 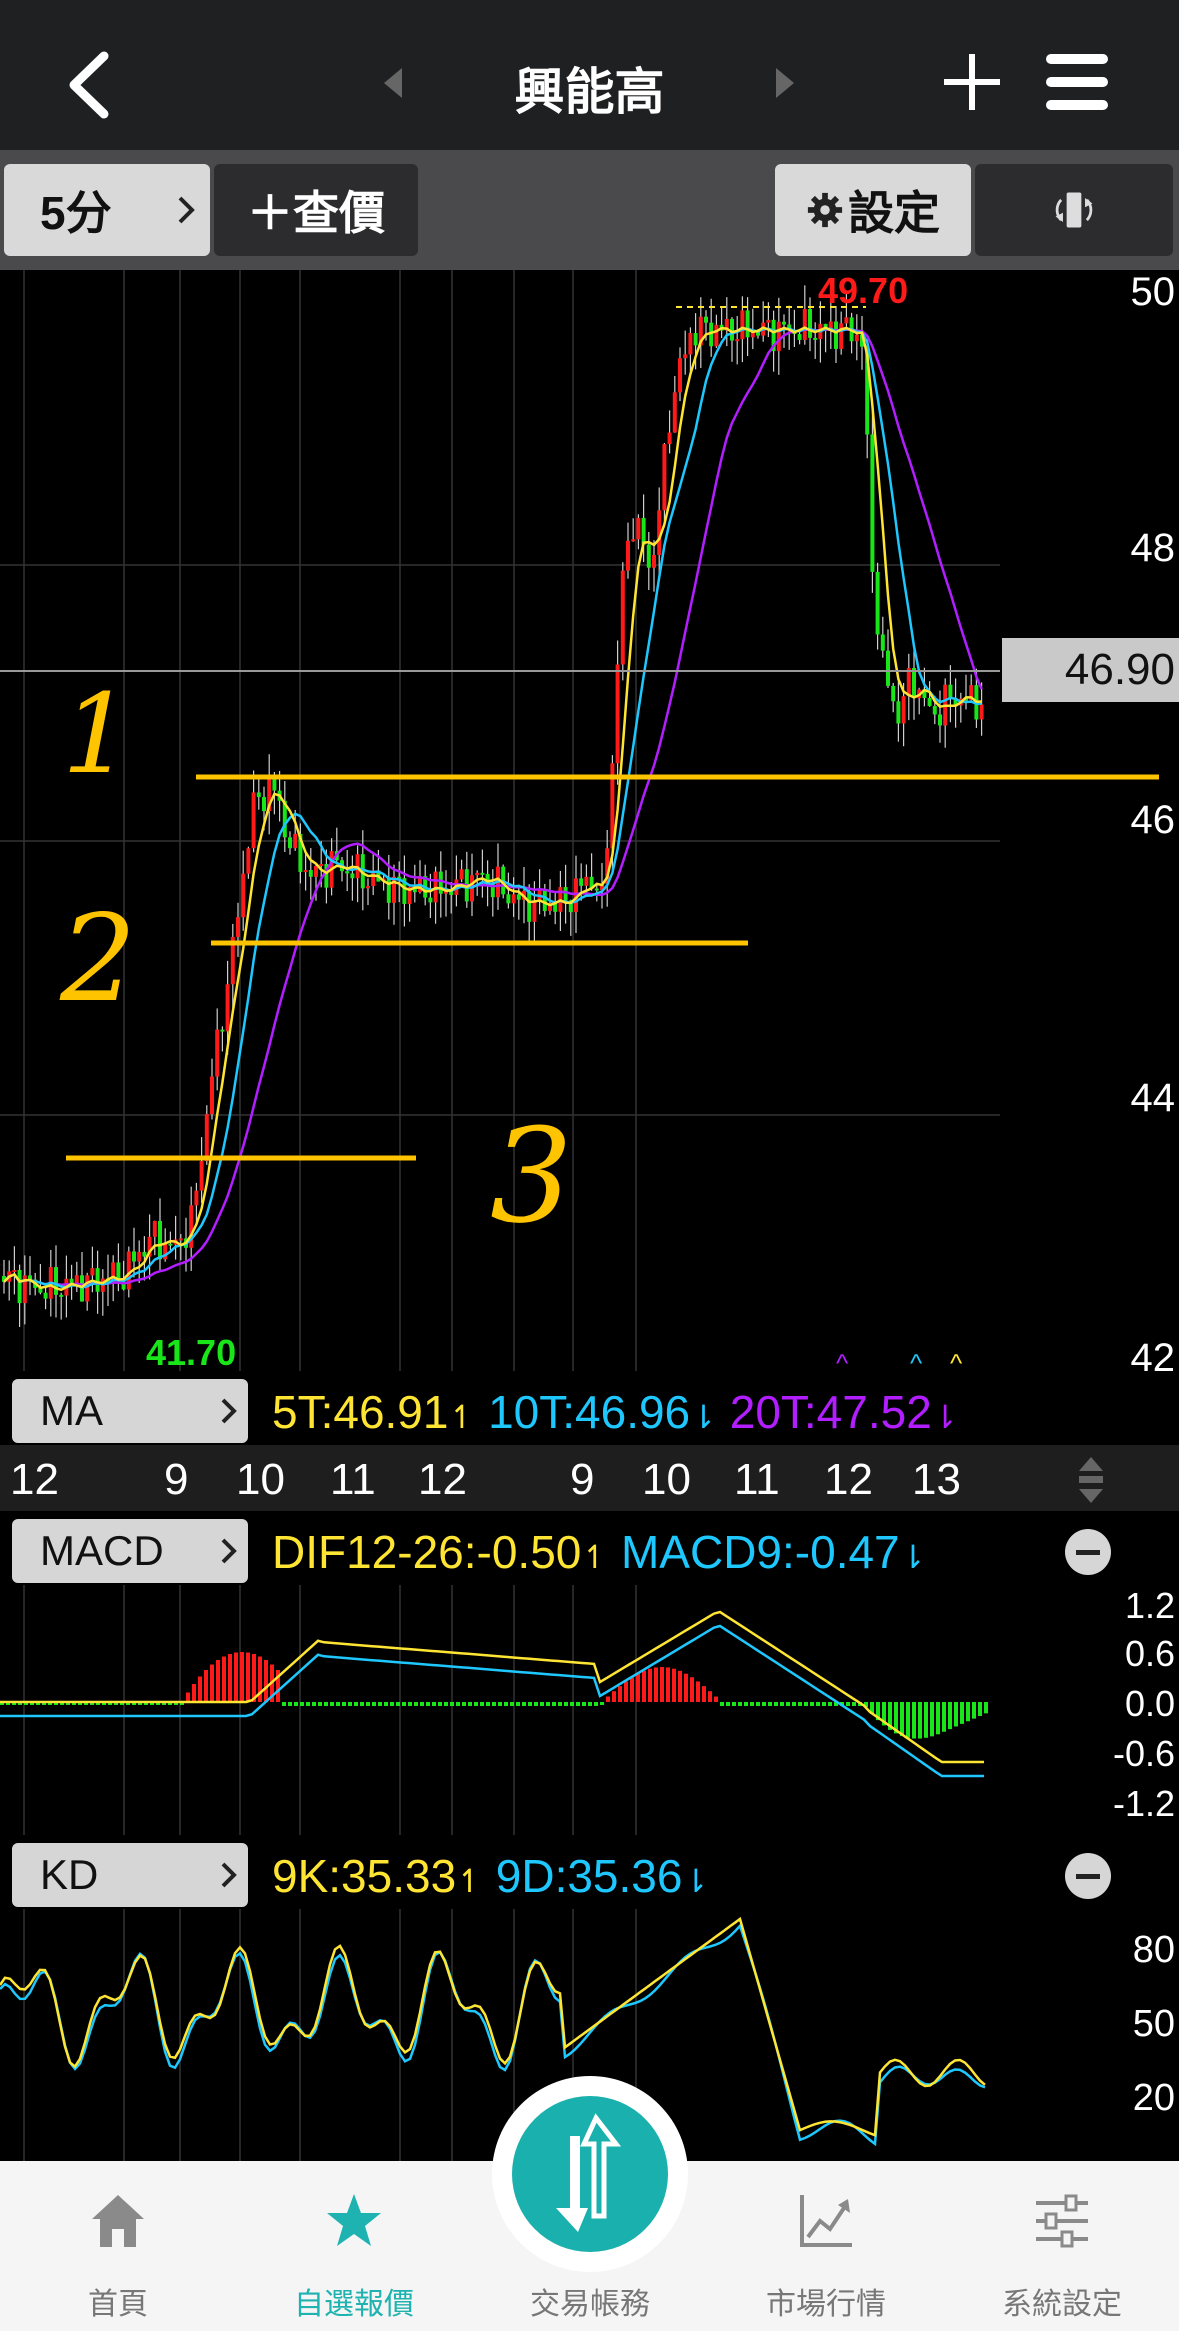 I want to click on price-axis-label: 48, so click(x=1153, y=548).